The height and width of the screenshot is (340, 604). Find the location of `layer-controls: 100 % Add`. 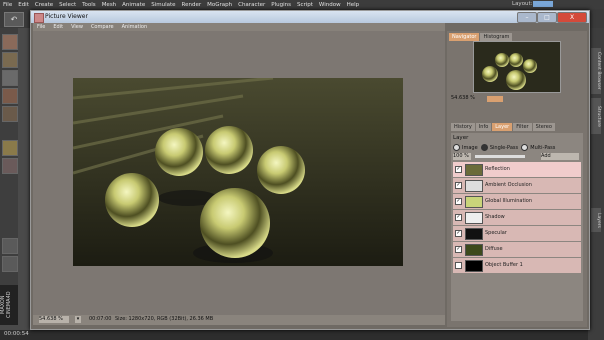

layer-controls: 100 % Add is located at coordinates (517, 156).